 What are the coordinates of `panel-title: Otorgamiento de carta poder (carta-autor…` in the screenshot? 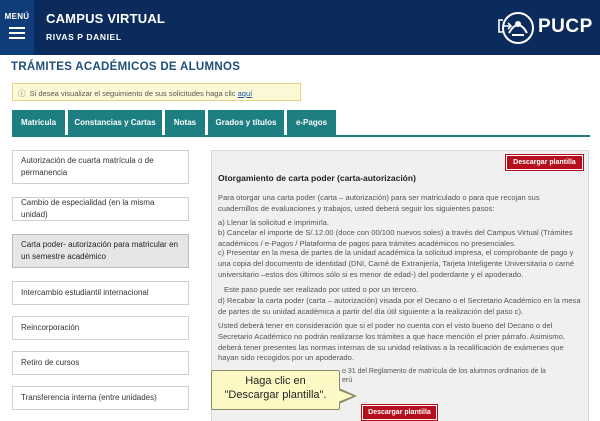 It's located at (317, 178).